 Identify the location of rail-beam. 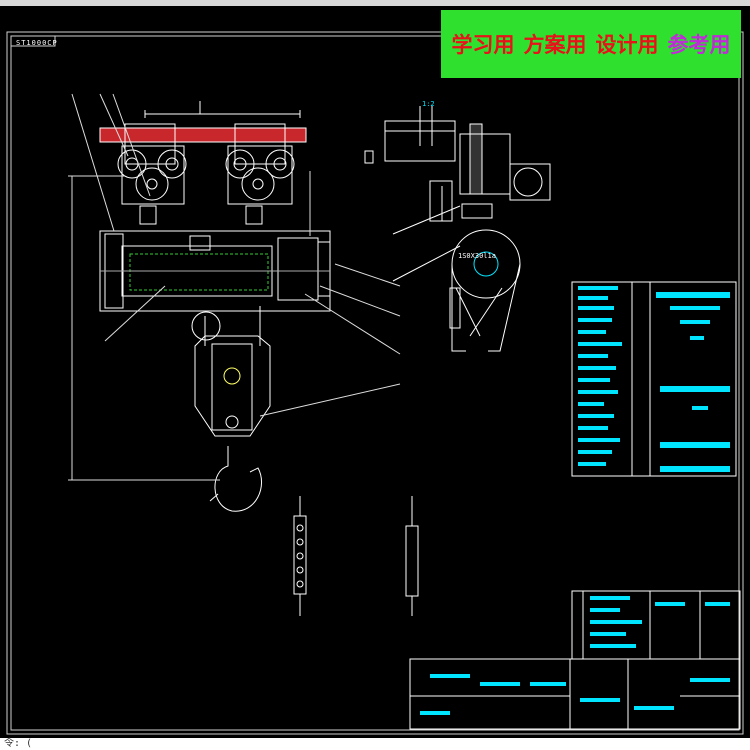
(203, 122).